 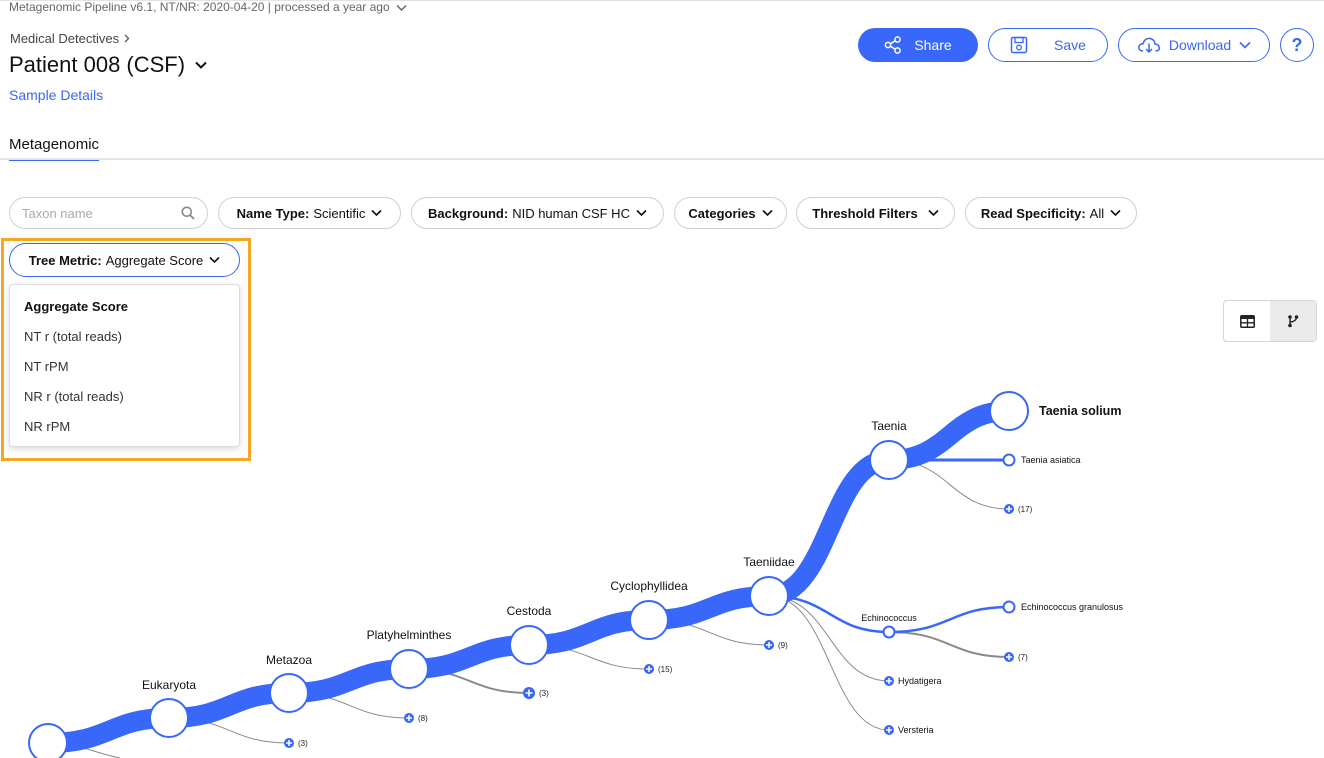 What do you see at coordinates (1009, 411) in the screenshot?
I see `tree-node-taenia-solium` at bounding box center [1009, 411].